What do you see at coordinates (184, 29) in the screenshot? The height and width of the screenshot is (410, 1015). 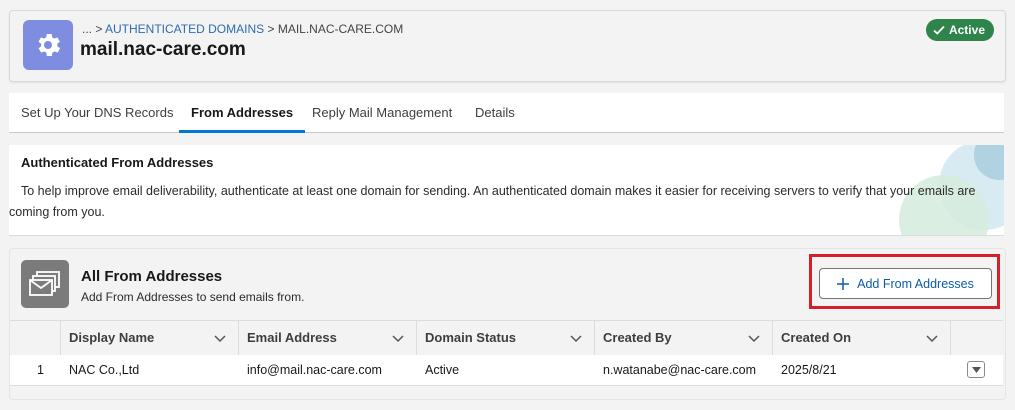 I see `breadcrumb-link-authenticated-domains: AUTHENTICATED DOMAINS` at bounding box center [184, 29].